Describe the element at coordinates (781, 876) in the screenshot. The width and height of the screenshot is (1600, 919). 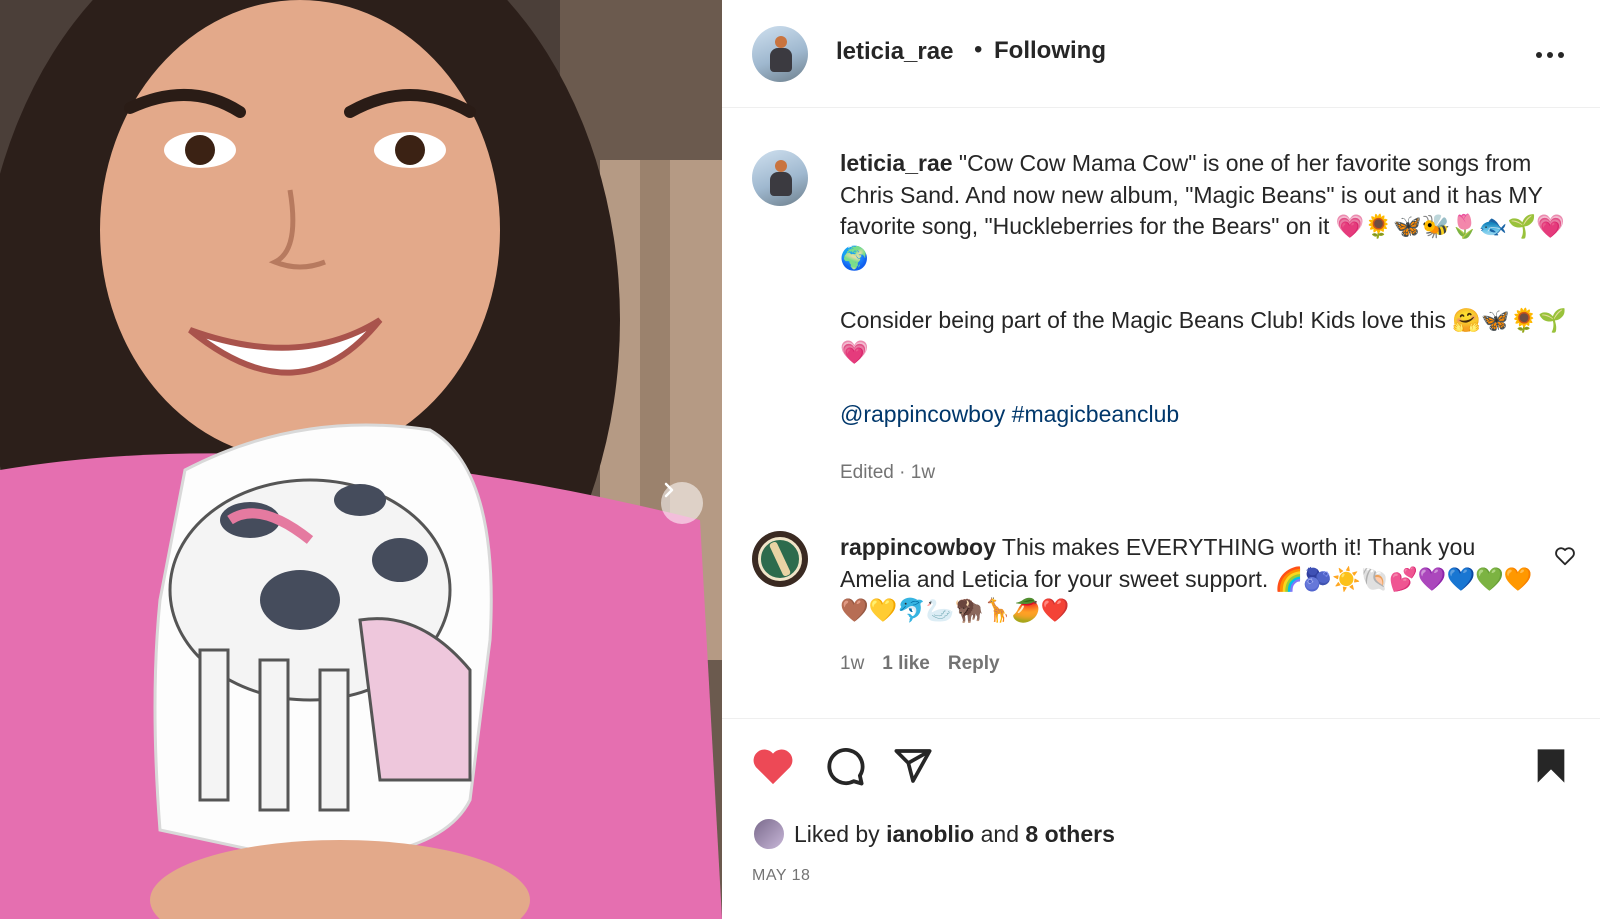
I see `post-date: MAY 18` at that location.